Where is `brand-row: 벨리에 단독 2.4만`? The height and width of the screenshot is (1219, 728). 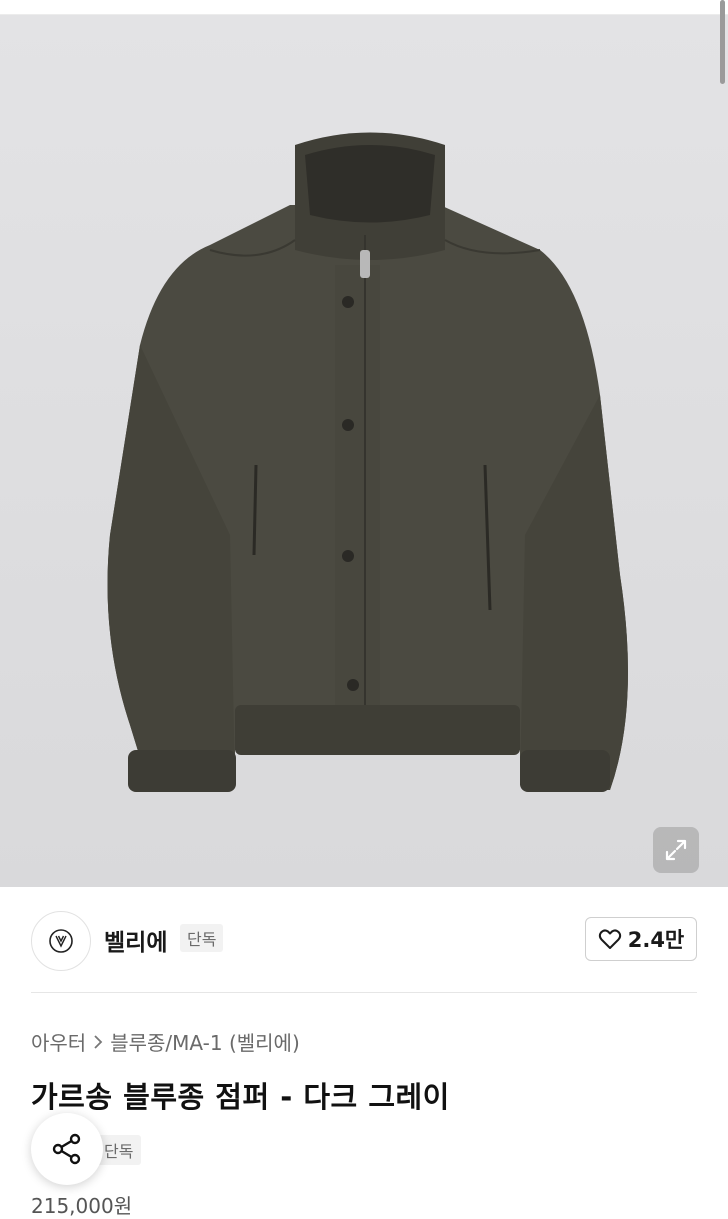 brand-row: 벨리에 단독 2.4만 is located at coordinates (364, 940).